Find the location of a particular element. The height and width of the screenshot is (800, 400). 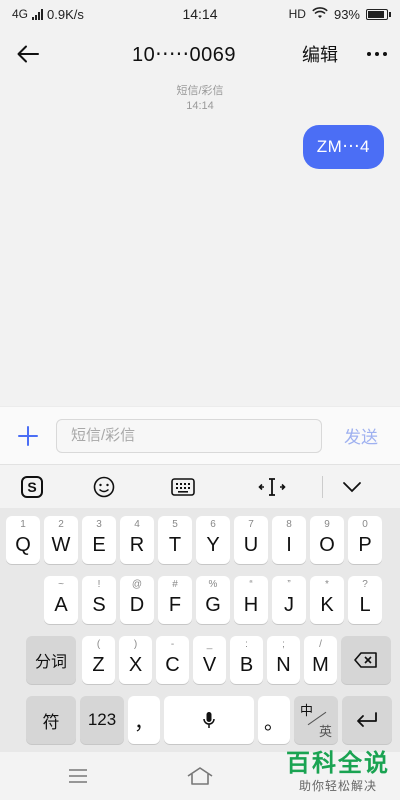

status-right: HD 93% is located at coordinates (319, 14).